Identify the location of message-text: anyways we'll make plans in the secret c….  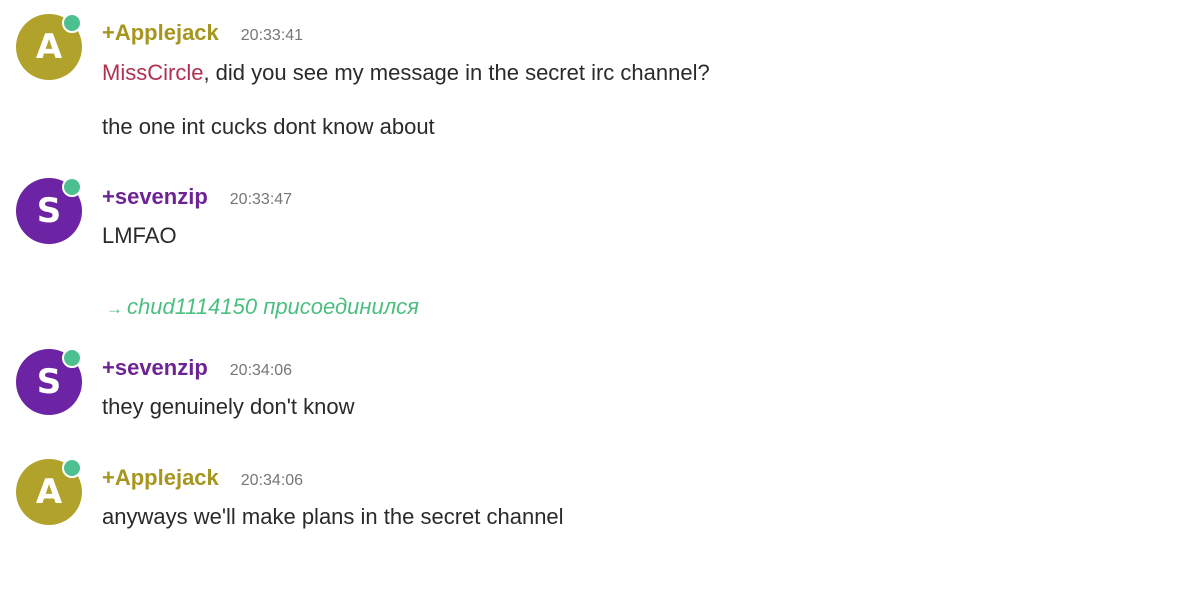
(333, 516).